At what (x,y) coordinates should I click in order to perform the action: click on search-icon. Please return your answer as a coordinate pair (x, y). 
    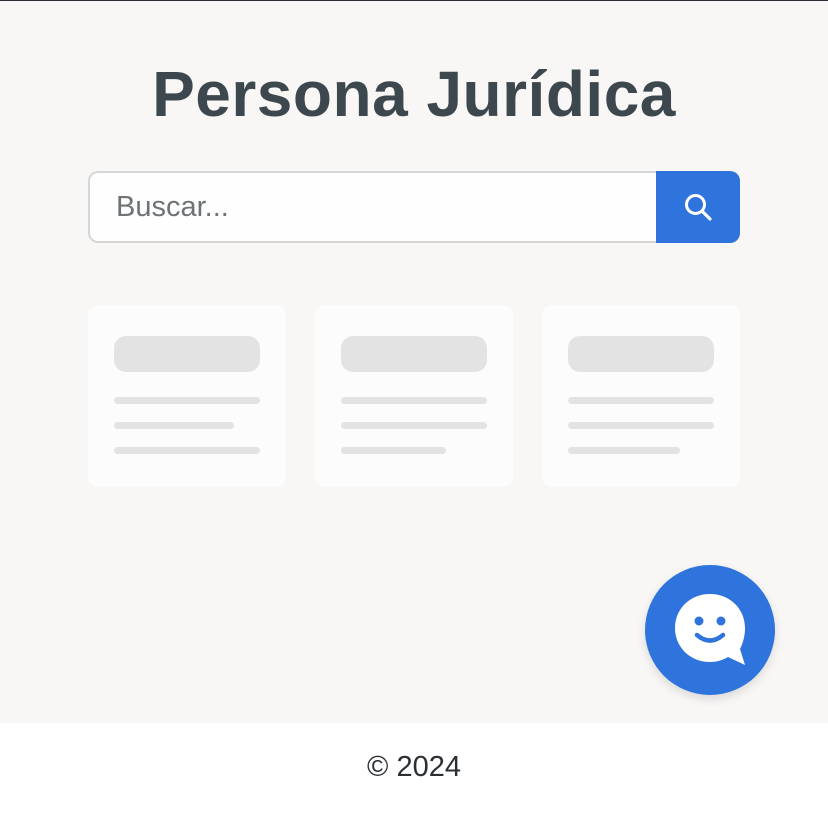
    Looking at the image, I should click on (698, 207).